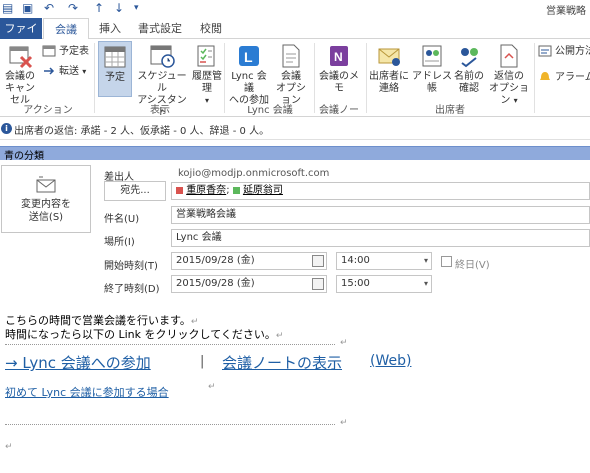 The image size is (590, 473). Describe the element at coordinates (119, 242) in the screenshot. I see `location-label: 場所(I)` at that location.